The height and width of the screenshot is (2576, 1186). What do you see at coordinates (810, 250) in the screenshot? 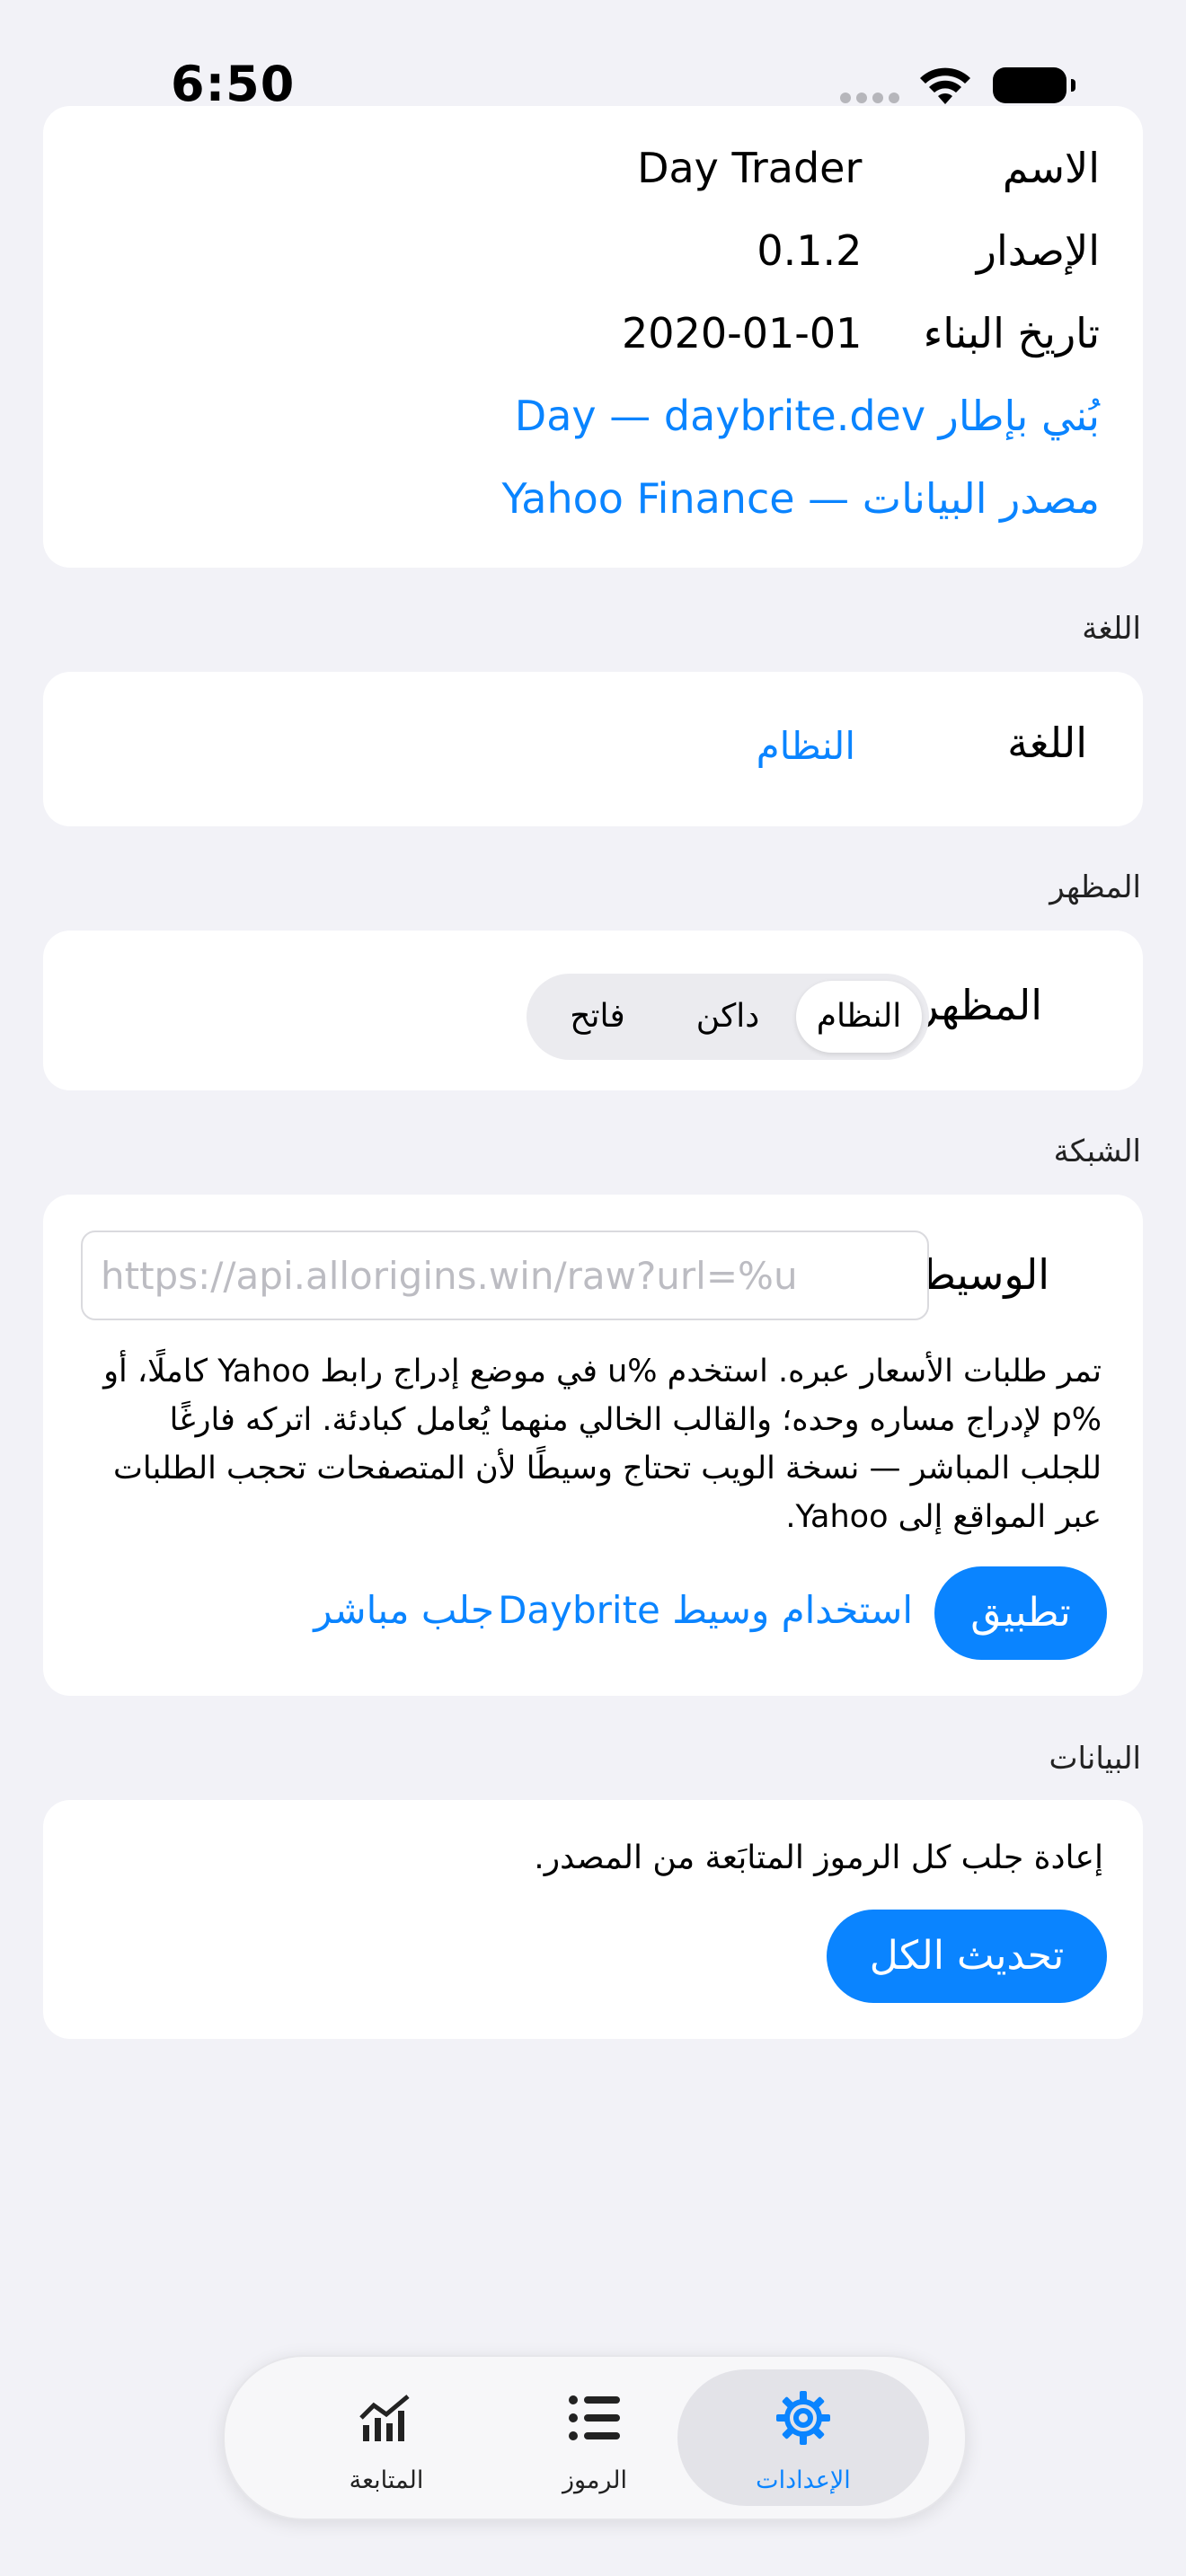
I see `about-value: 0.1.2` at bounding box center [810, 250].